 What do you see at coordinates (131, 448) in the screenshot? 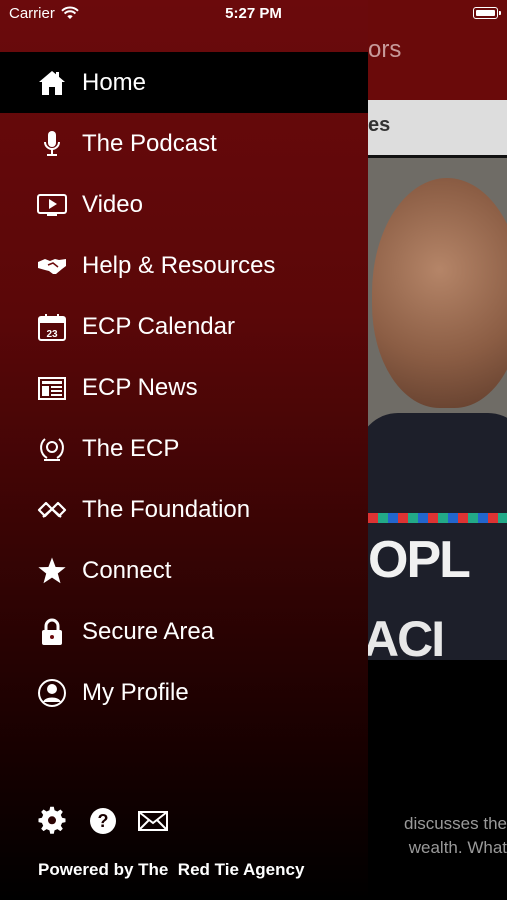
I see `menu-item-label: The ECP` at bounding box center [131, 448].